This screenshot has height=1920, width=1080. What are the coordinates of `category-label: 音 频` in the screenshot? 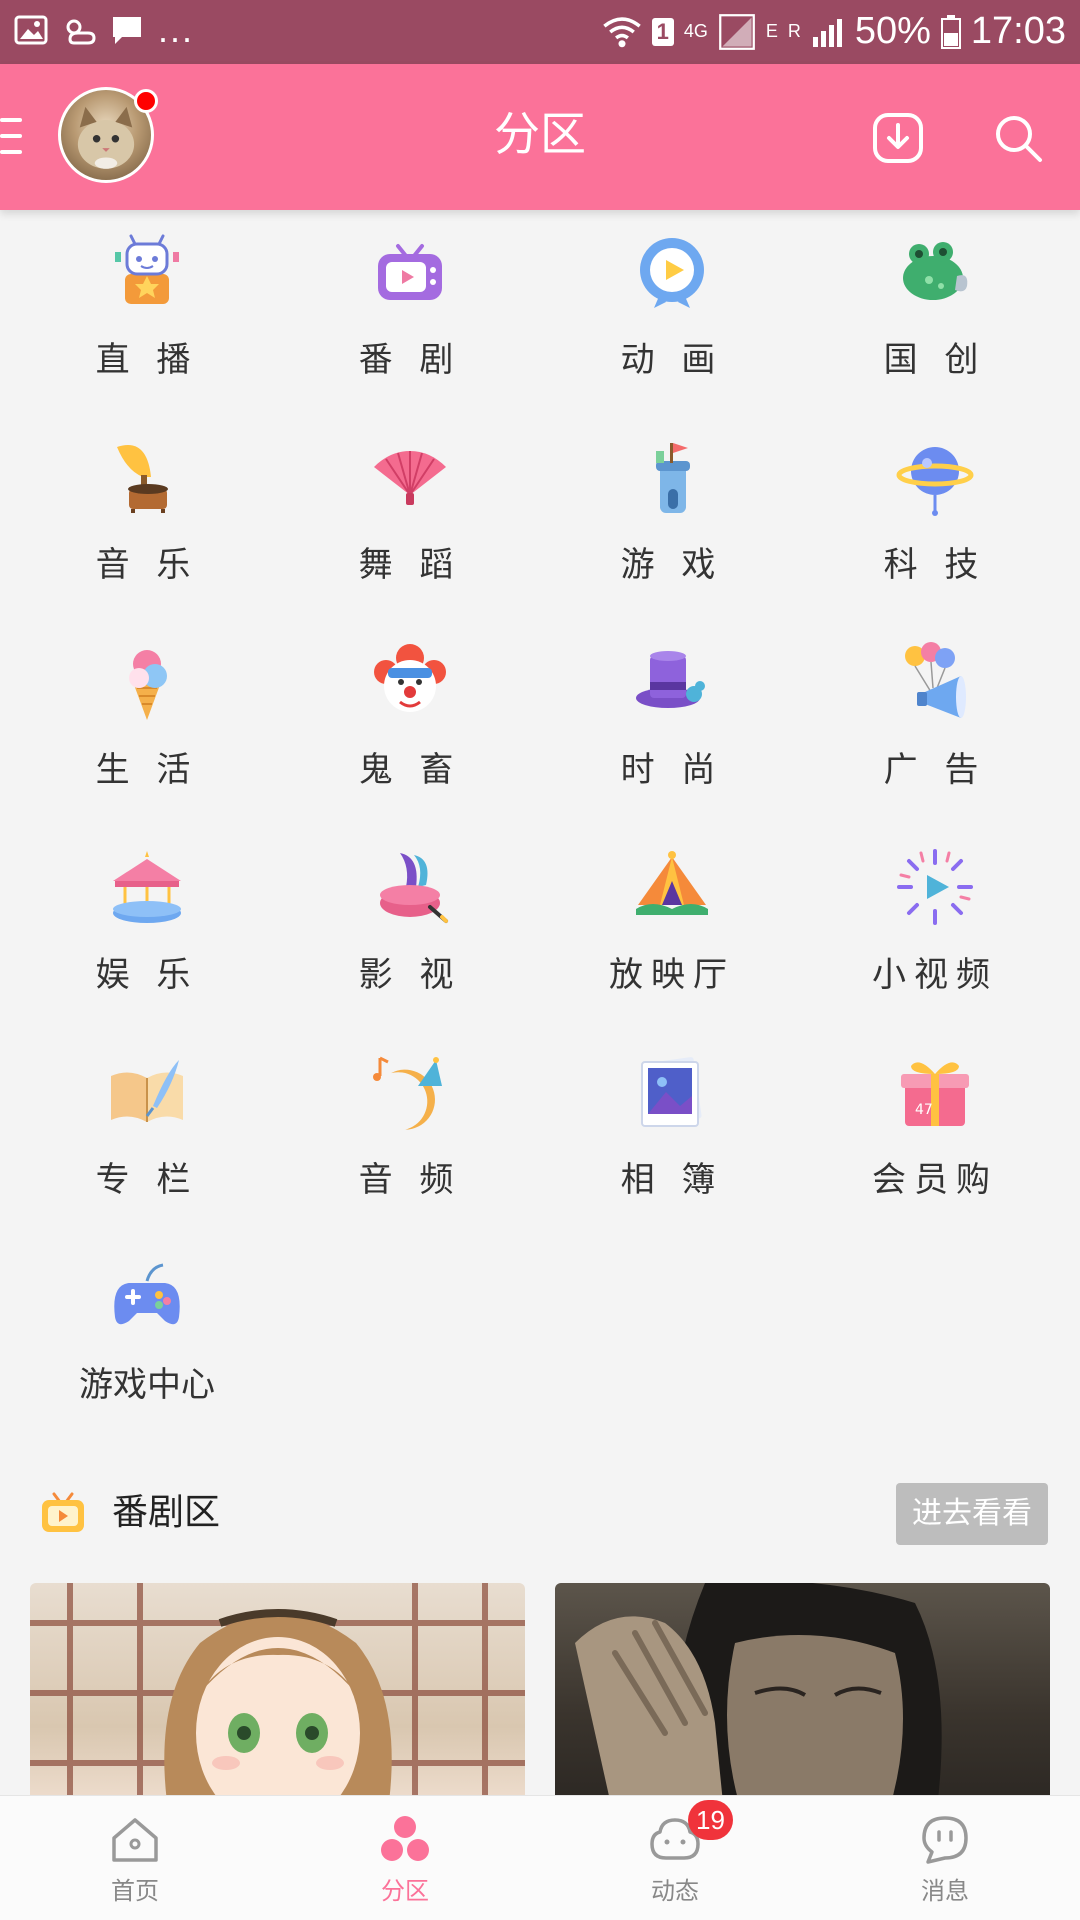 It's located at (410, 1180).